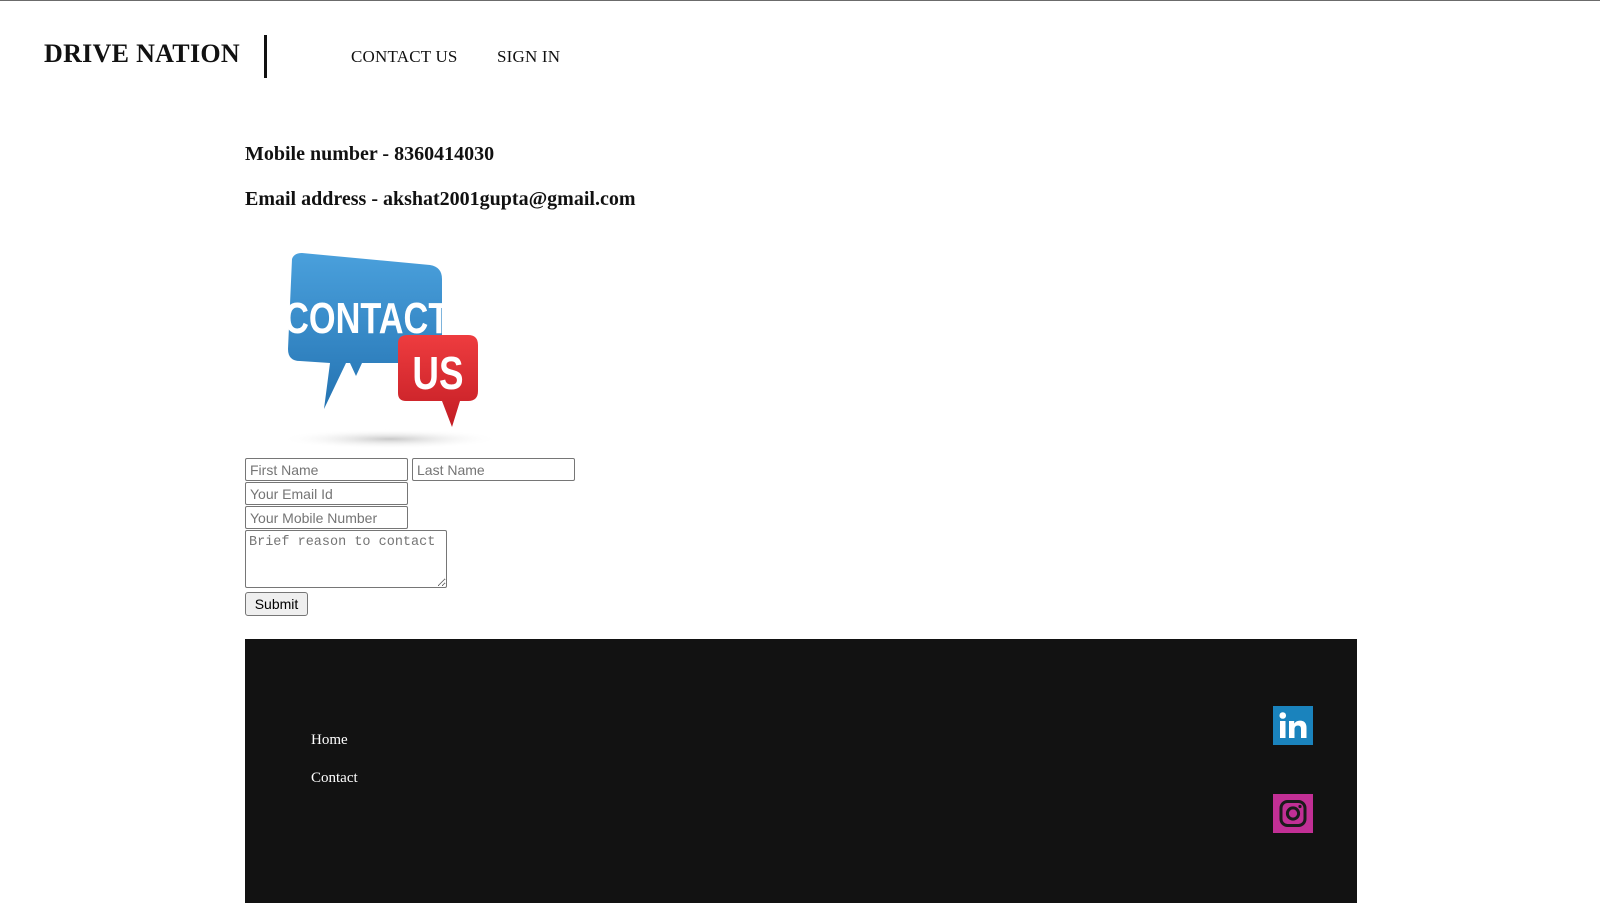  What do you see at coordinates (326, 469) in the screenshot?
I see `first-name-input` at bounding box center [326, 469].